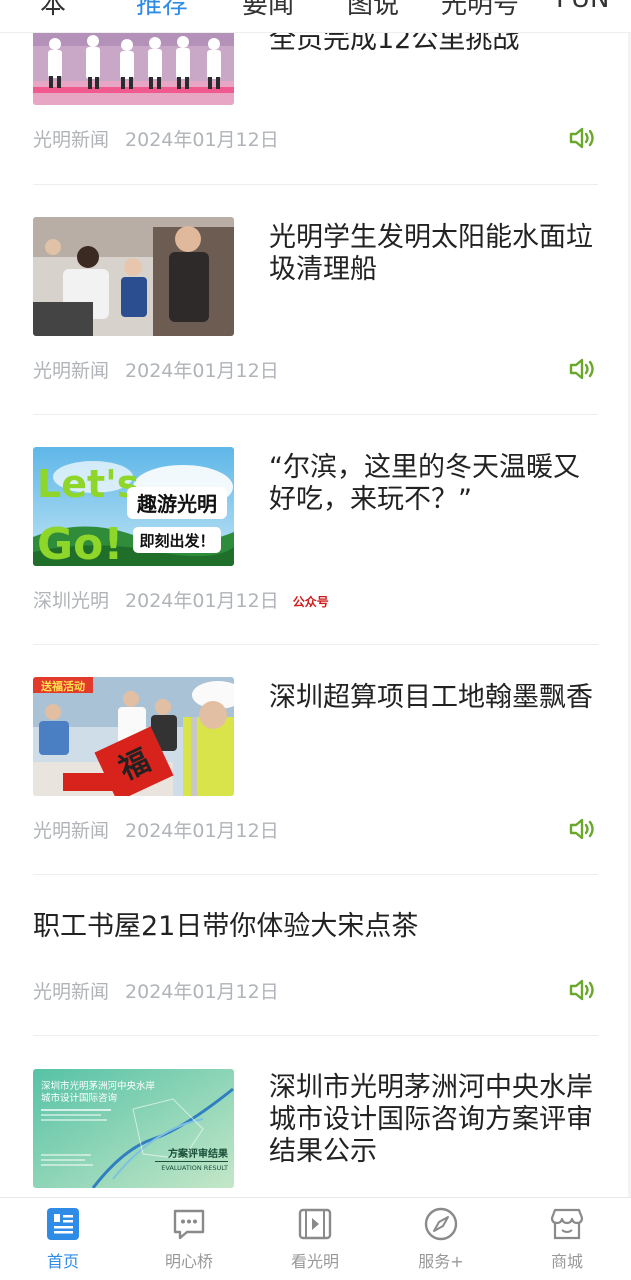  What do you see at coordinates (176, 541) in the screenshot?
I see `image-badge-go: 即刻出发！` at bounding box center [176, 541].